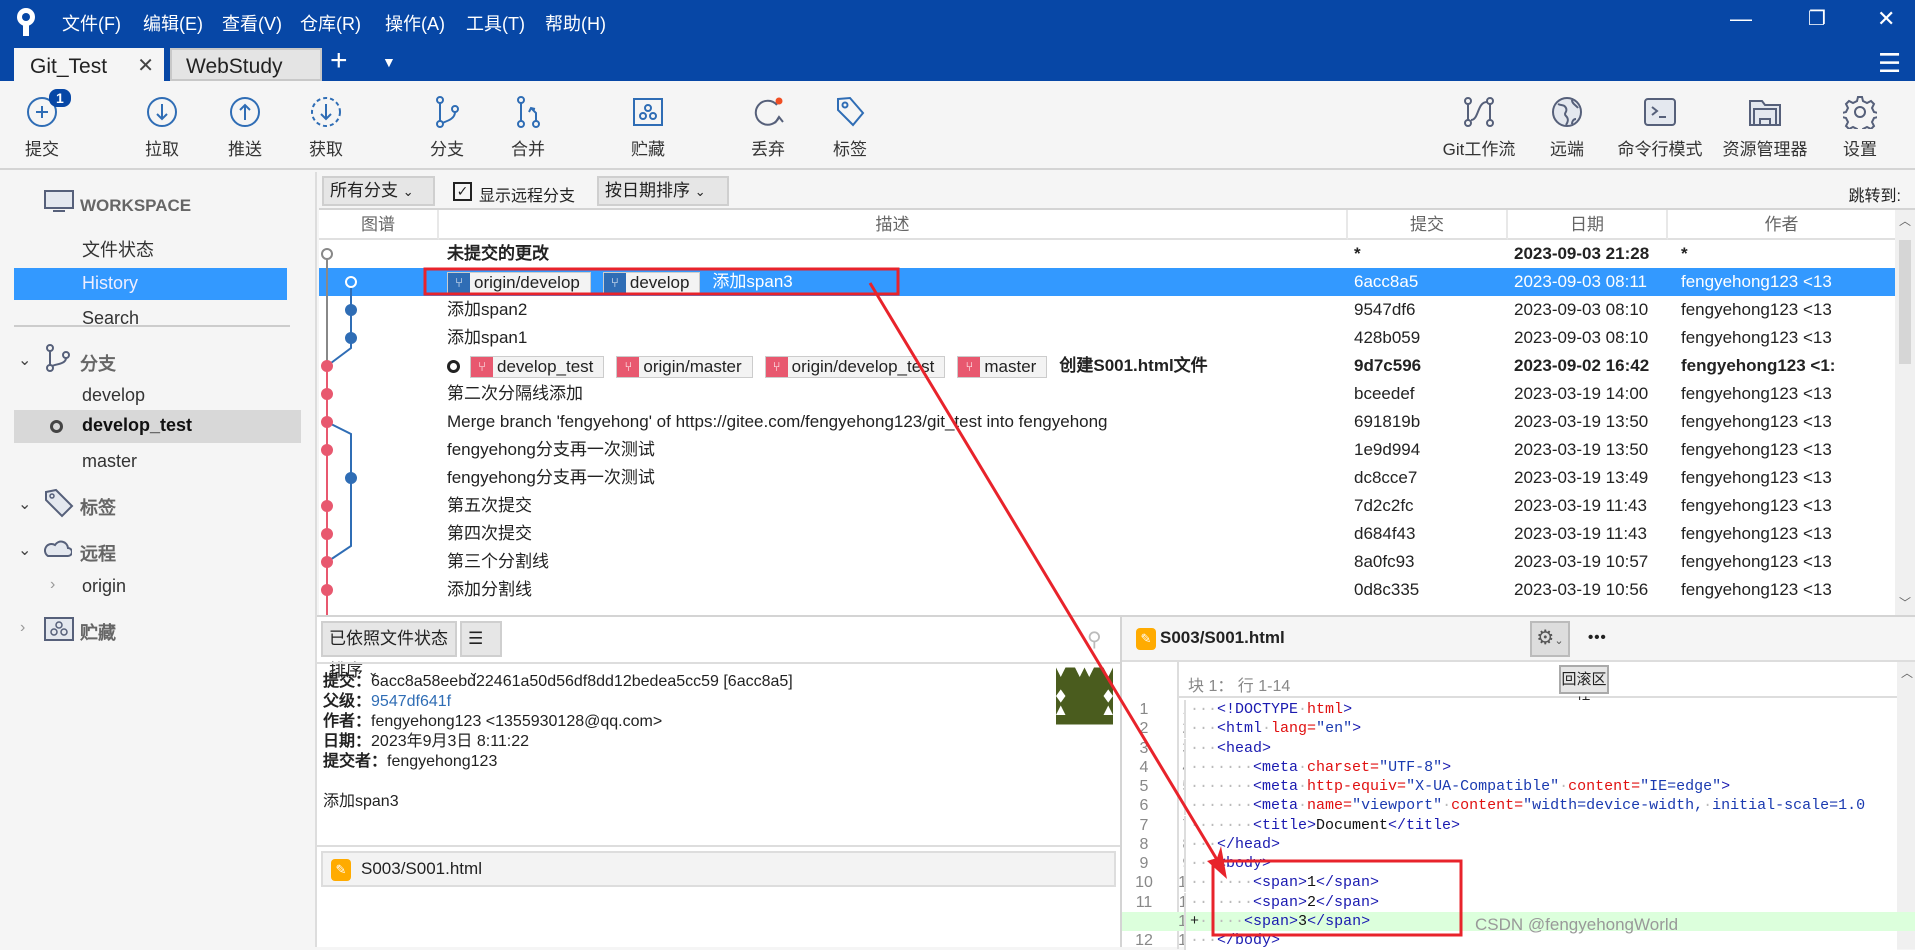 This screenshot has width=1915, height=950. What do you see at coordinates (1094, 639) in the screenshot?
I see `search-icon: ⚲` at bounding box center [1094, 639].